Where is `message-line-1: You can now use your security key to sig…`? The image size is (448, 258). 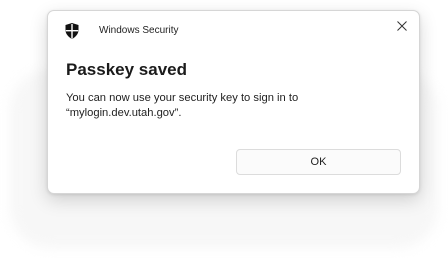 message-line-1: You can now use your security key to sig… is located at coordinates (182, 98).